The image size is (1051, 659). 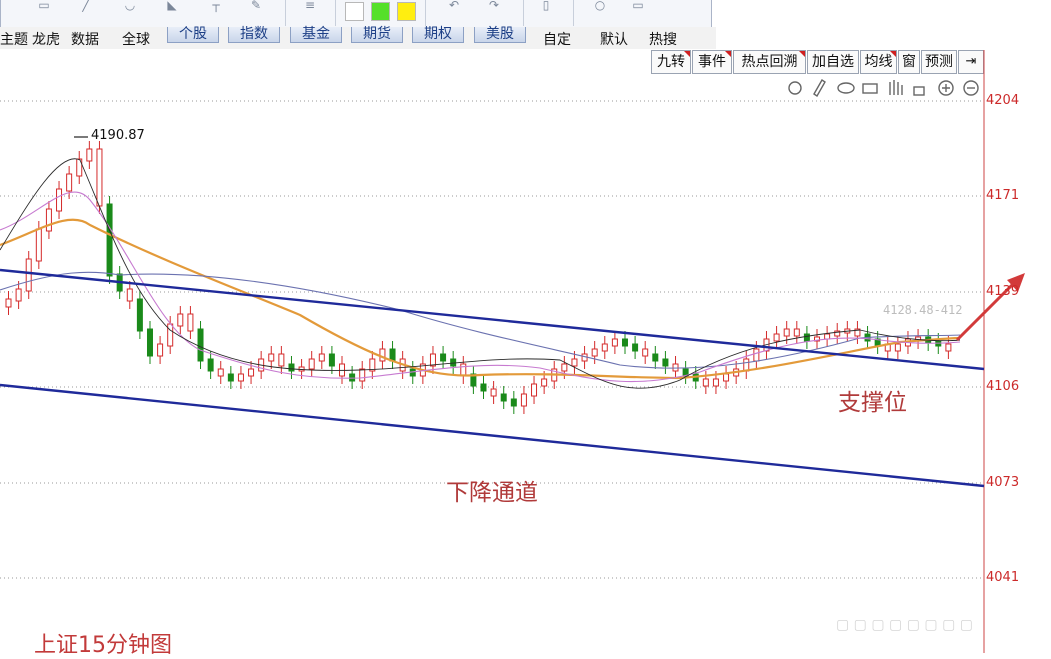 I want to click on price-tick-label: 4171, so click(x=1003, y=195).